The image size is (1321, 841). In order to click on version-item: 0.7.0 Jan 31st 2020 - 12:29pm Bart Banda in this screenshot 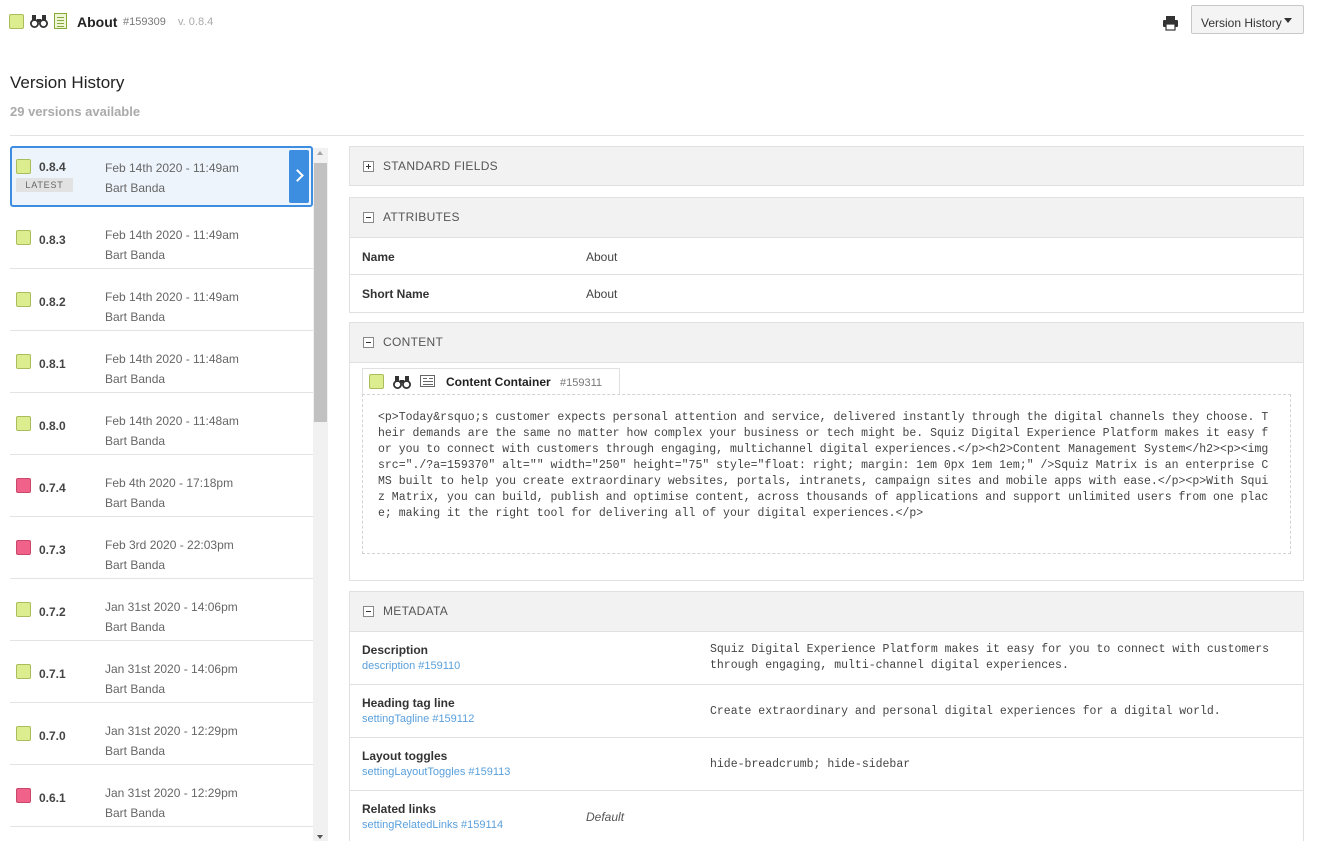, I will do `click(161, 734)`.